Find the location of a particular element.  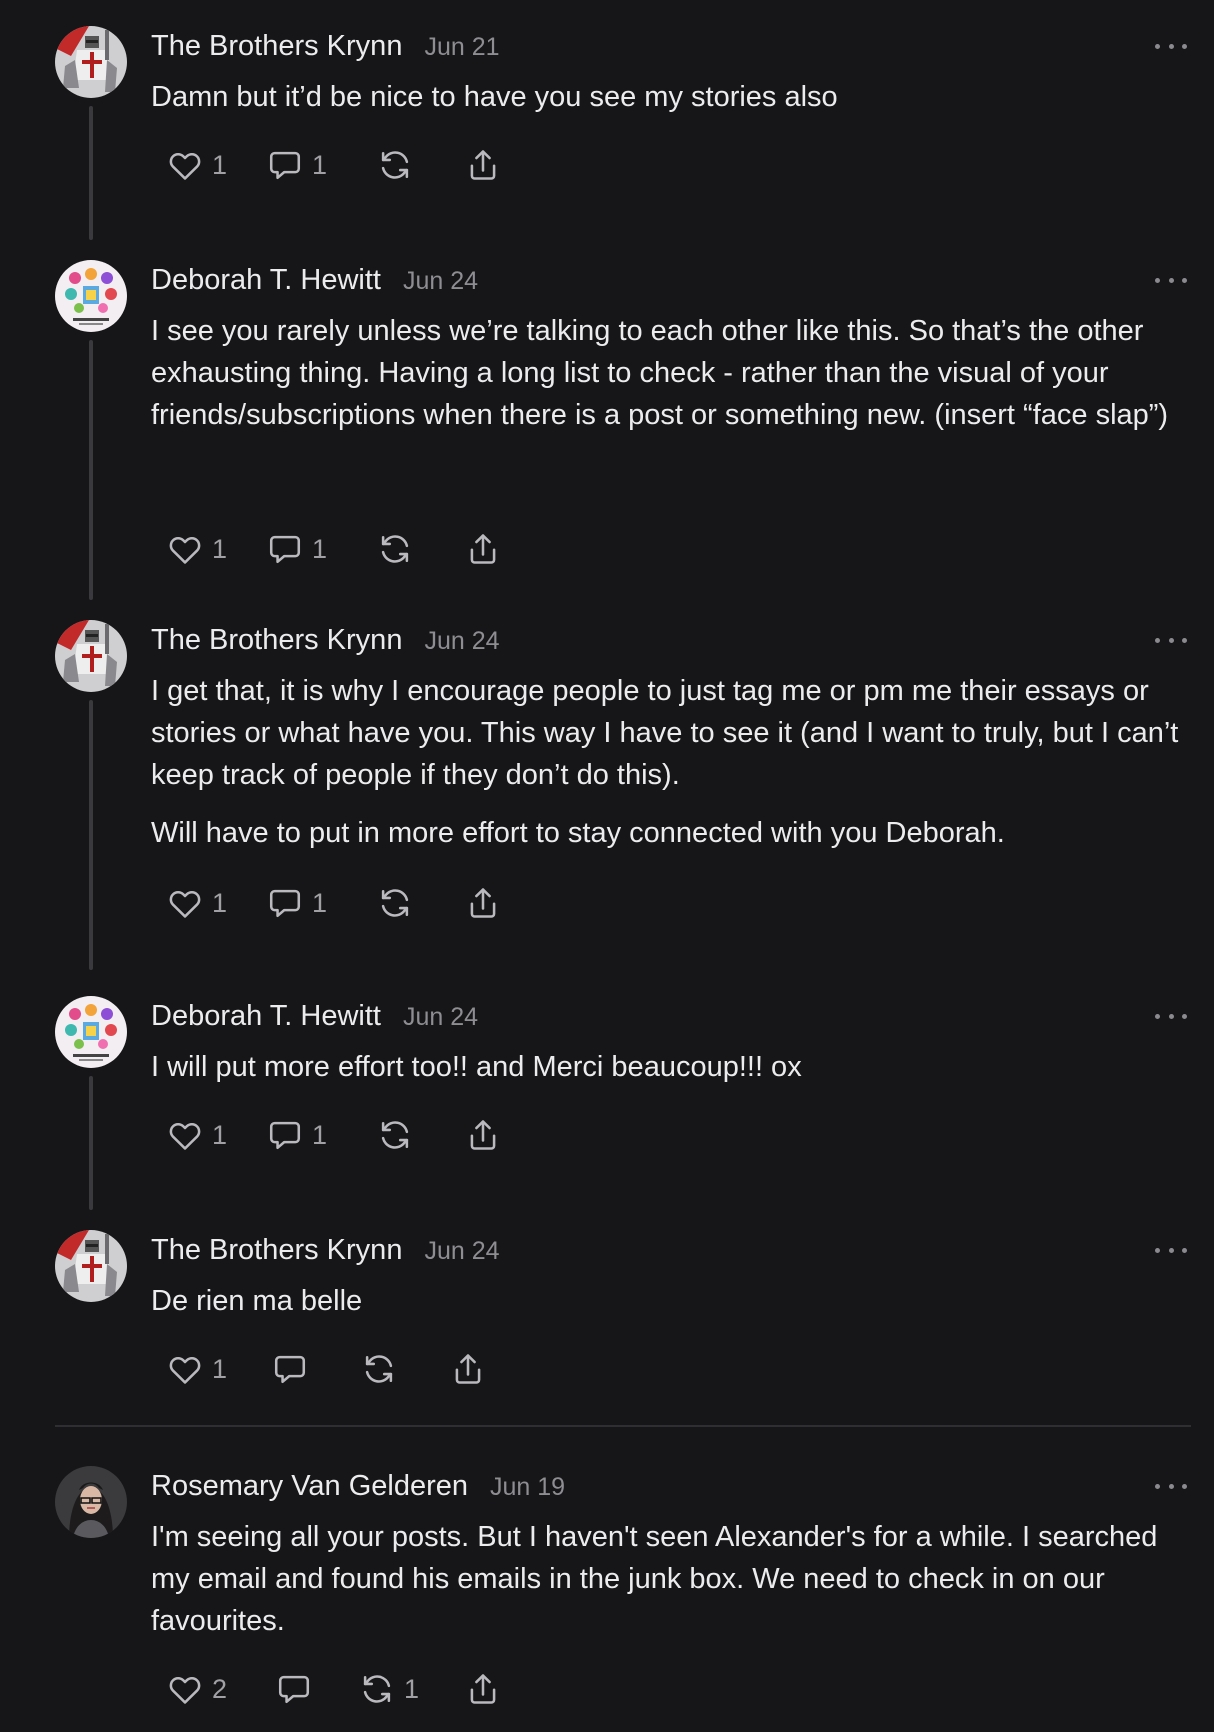

like-button: 2 is located at coordinates (196, 1689).